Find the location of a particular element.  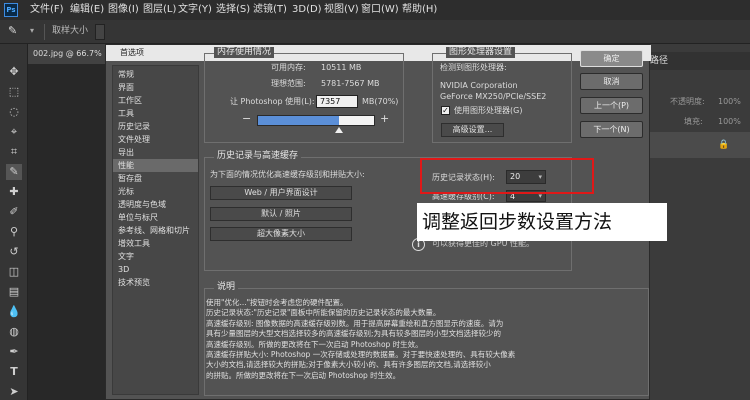

eyedropper-tool-icon: ✎ is located at coordinates (14, 172).